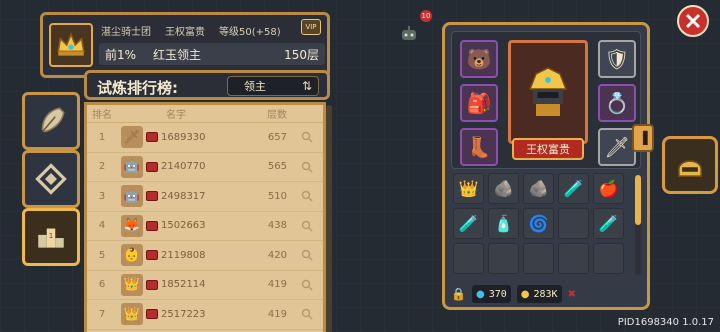 This screenshot has width=720, height=332. I want to click on inventory-grid: 👑 🪨 🪨 🧪 🍎 🧪 🧴 🌀 🧪, so click(541, 225).